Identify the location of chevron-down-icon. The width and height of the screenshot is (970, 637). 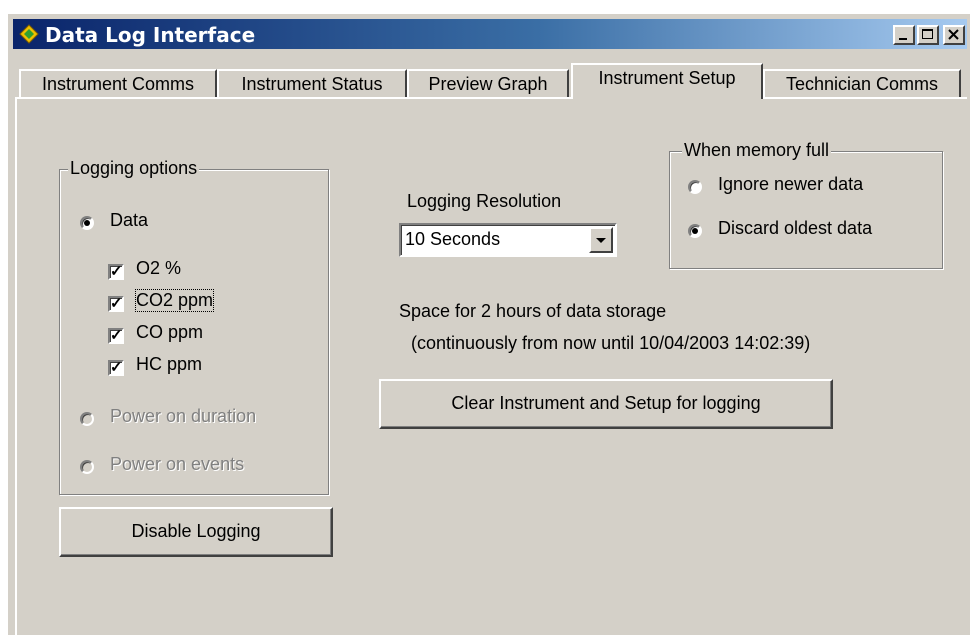
(601, 240).